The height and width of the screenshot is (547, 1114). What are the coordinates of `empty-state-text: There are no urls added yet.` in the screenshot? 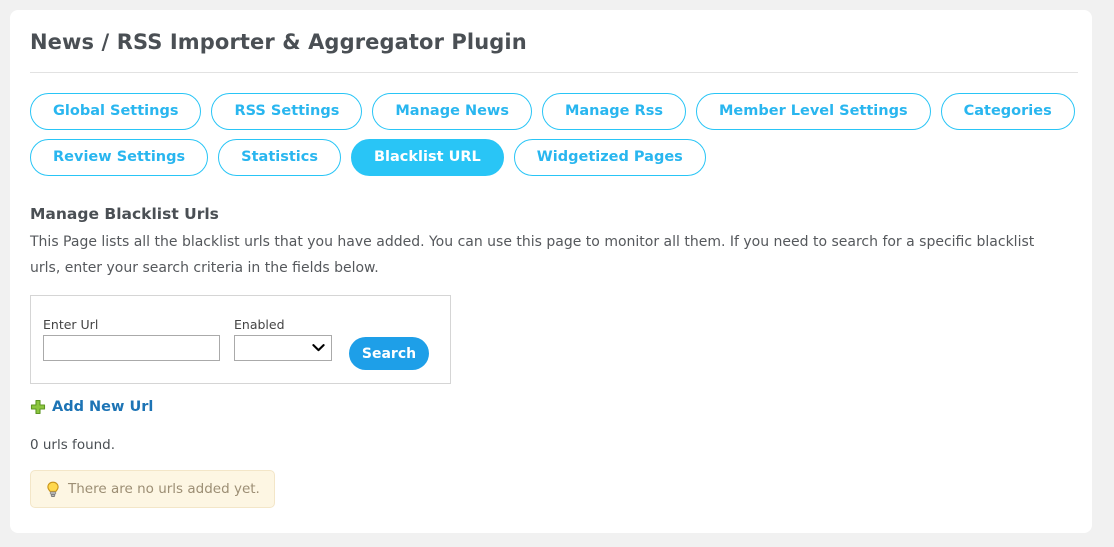 It's located at (164, 489).